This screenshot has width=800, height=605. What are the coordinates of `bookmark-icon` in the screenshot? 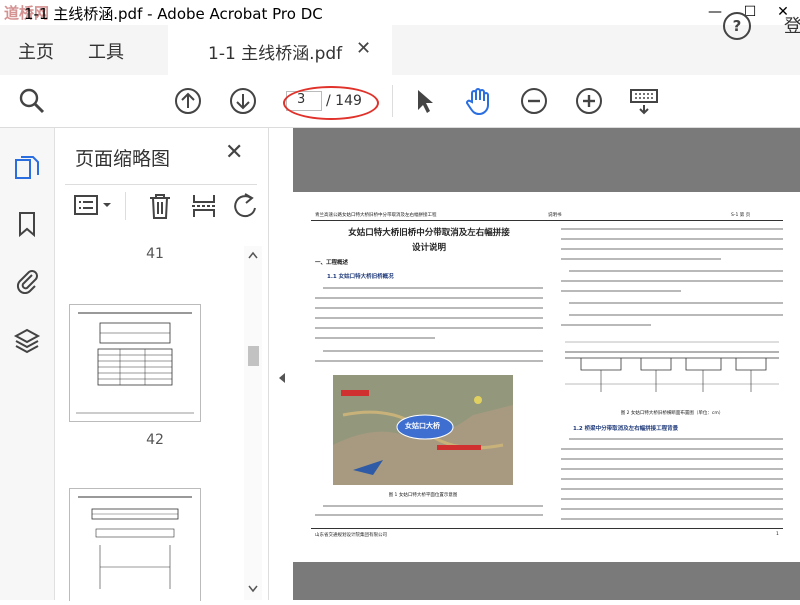 It's located at (27, 224).